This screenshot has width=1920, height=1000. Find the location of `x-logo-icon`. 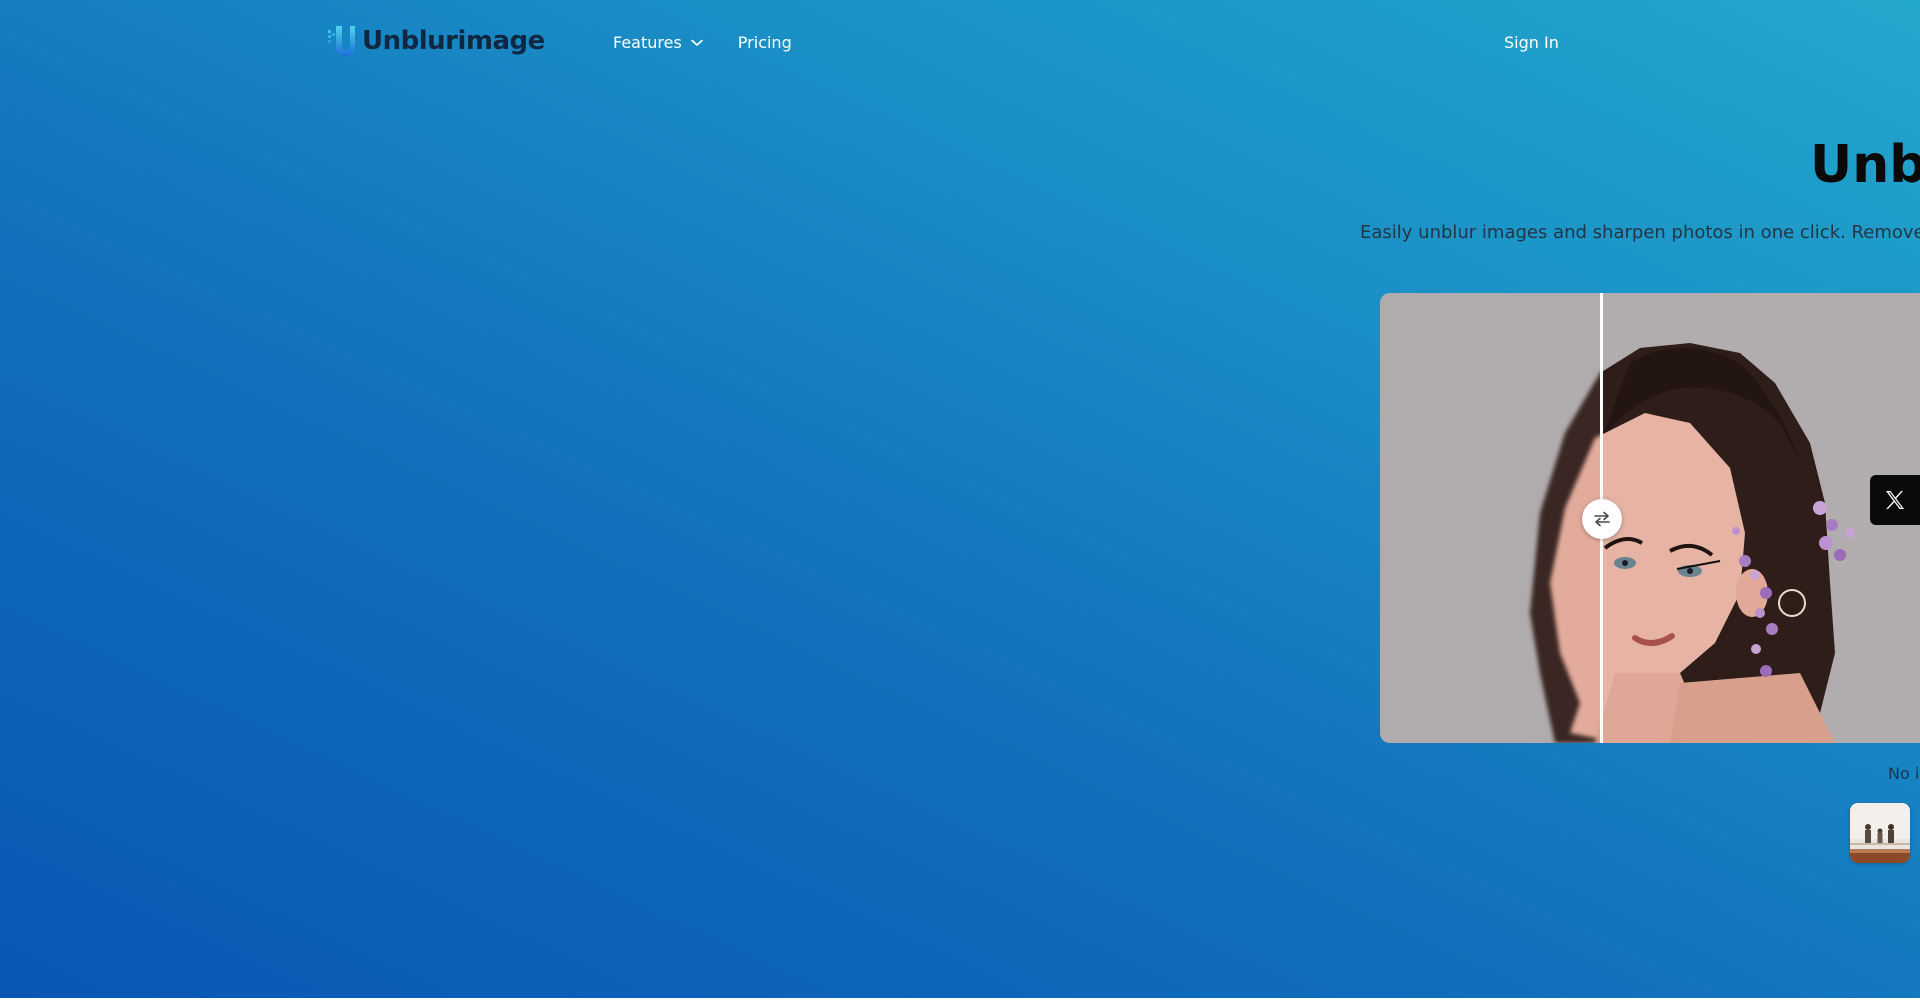

x-logo-icon is located at coordinates (1895, 500).